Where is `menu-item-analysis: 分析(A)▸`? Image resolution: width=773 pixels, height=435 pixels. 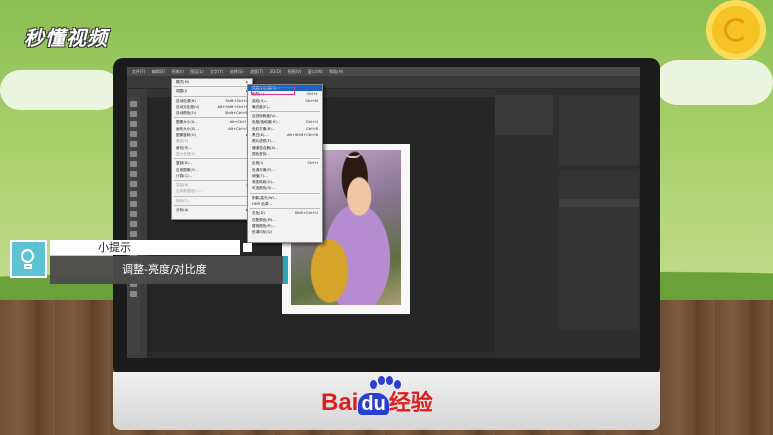
menu-item-analysis: 分析(A)▸ is located at coordinates (212, 210).